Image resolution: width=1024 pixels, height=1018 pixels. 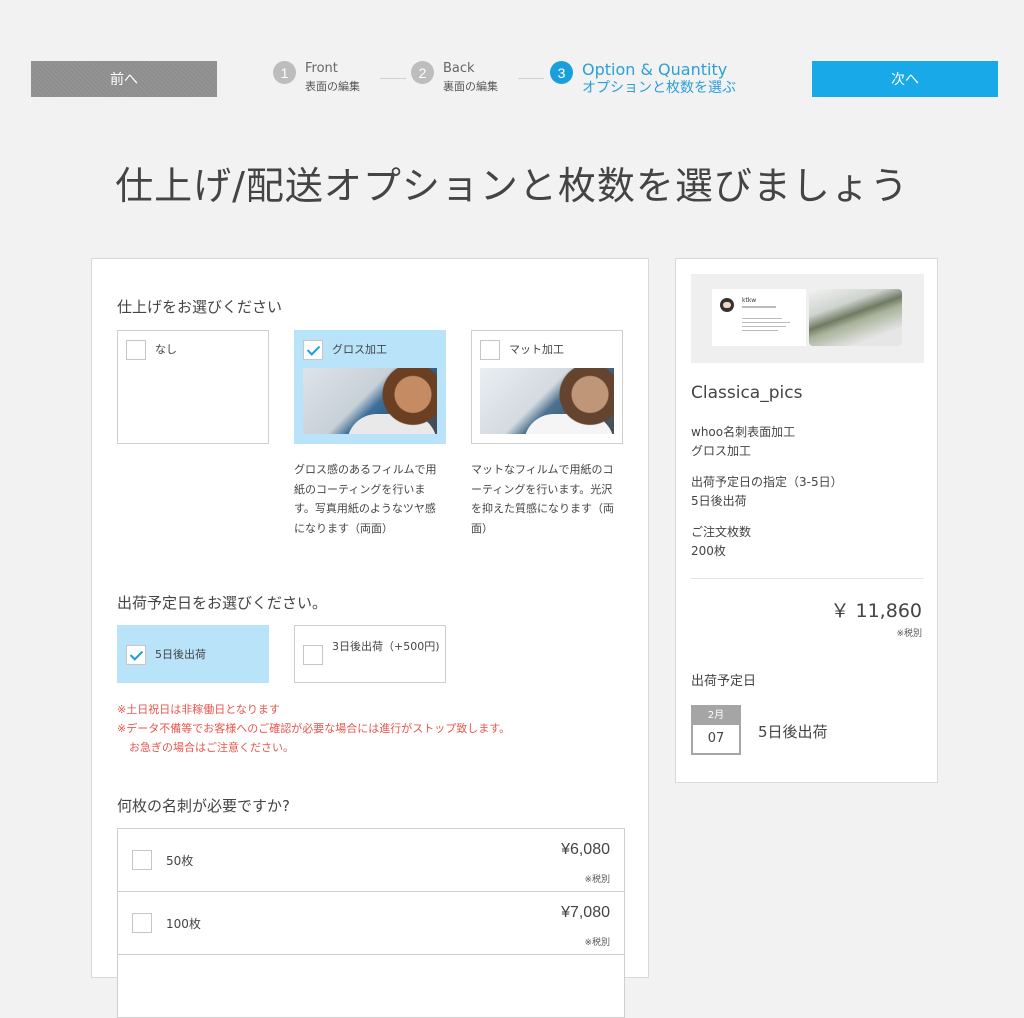 I want to click on finish-option-label: なし, so click(x=166, y=349).